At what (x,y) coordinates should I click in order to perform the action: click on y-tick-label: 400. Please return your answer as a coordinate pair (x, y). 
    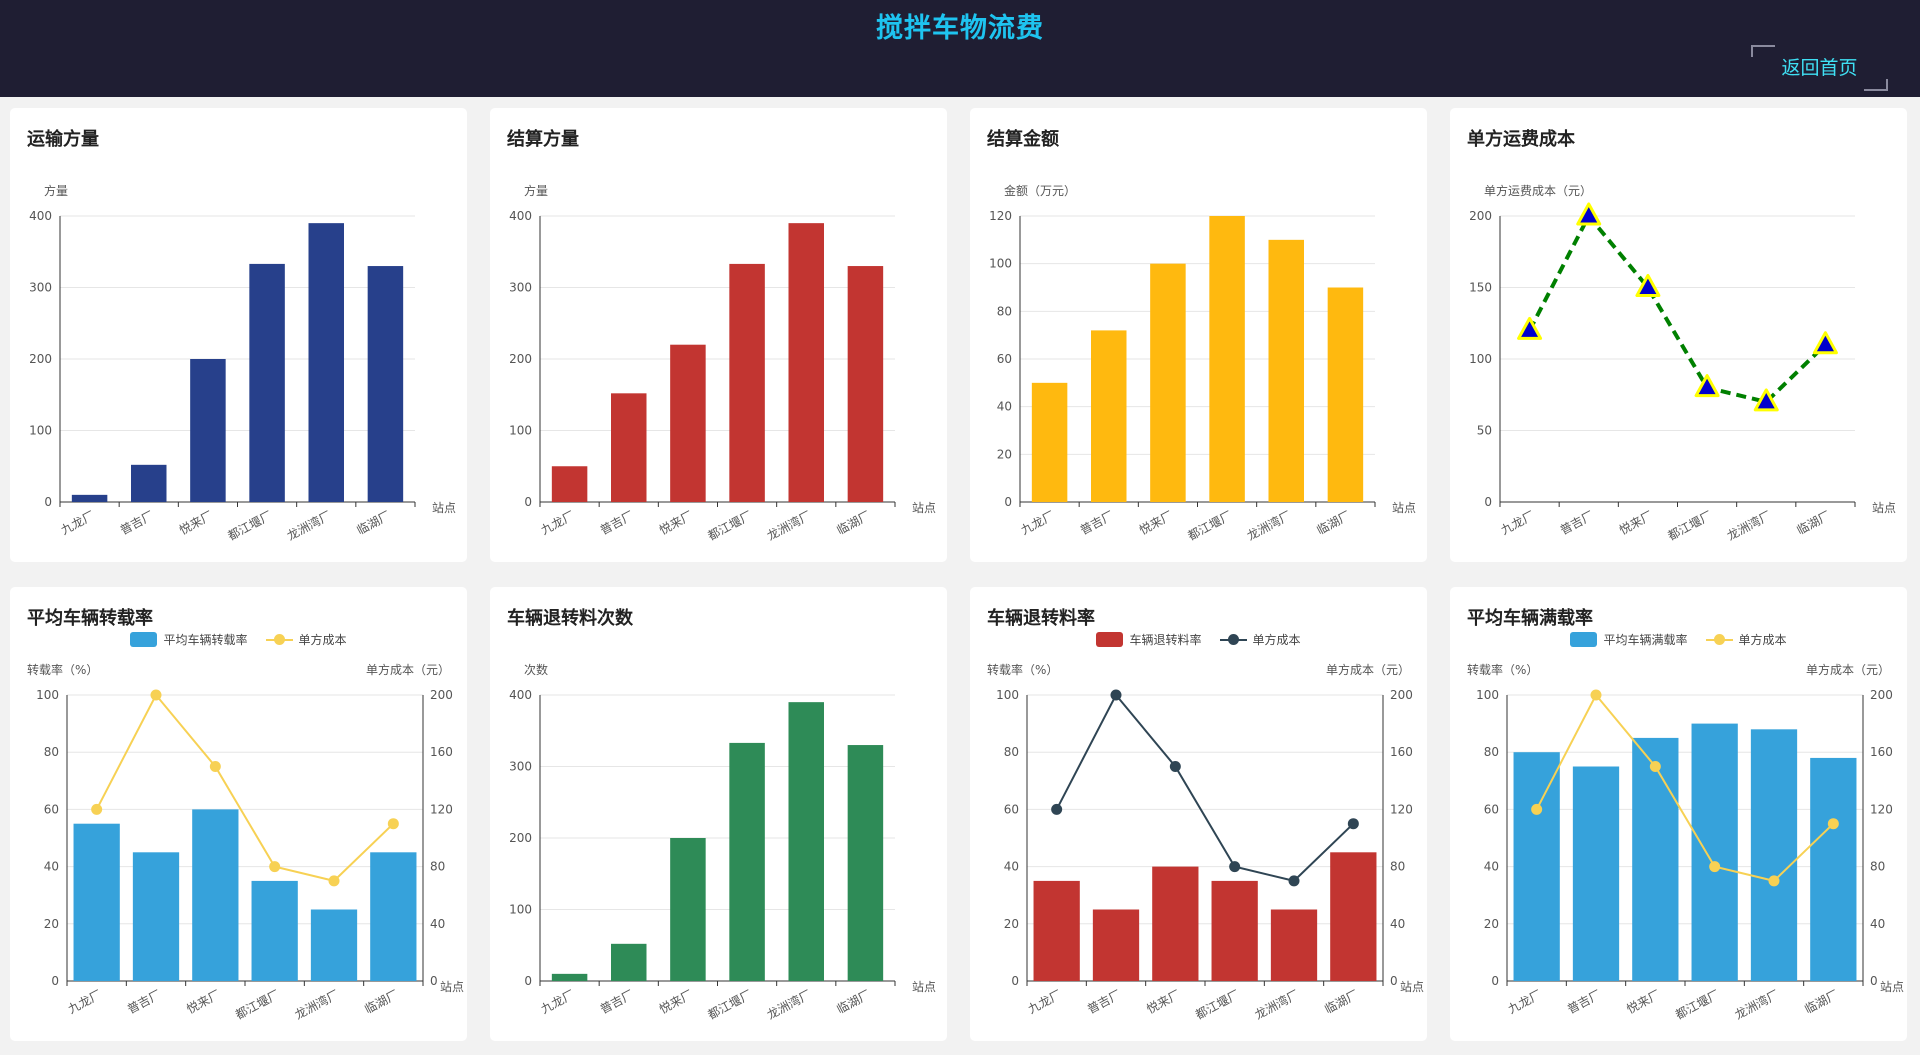
    Looking at the image, I should click on (40, 216).